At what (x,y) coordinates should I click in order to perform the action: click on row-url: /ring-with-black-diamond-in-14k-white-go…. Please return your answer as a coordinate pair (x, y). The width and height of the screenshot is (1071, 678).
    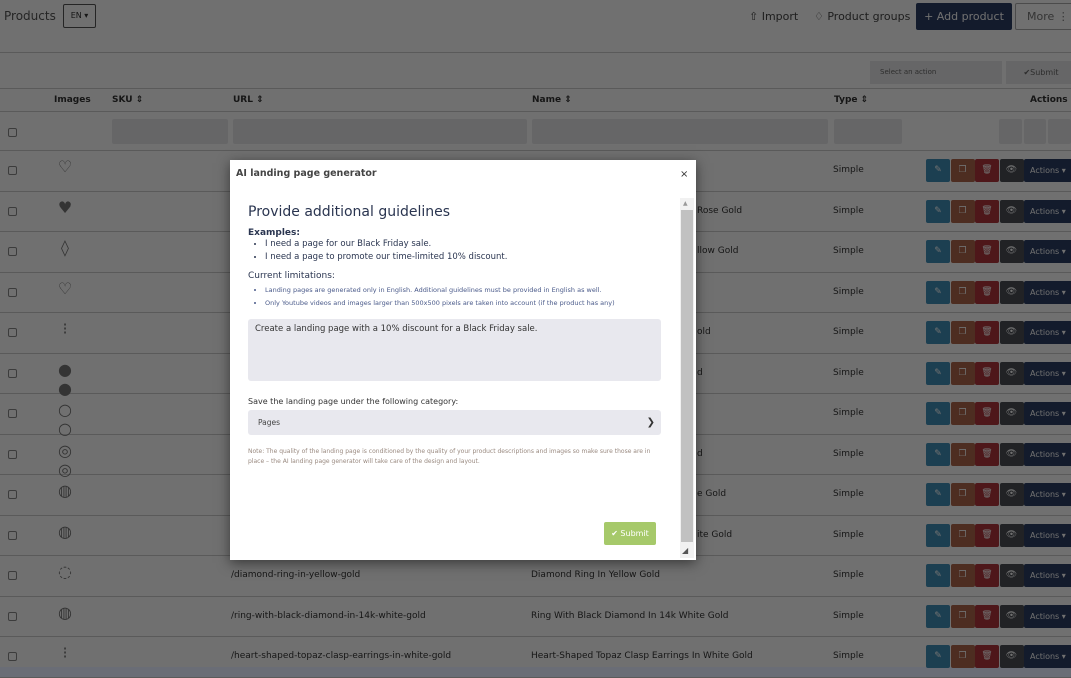
    Looking at the image, I should click on (328, 616).